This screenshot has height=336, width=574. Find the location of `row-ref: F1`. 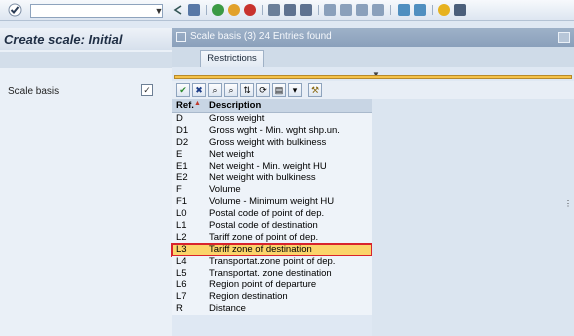

row-ref: F1 is located at coordinates (182, 202).